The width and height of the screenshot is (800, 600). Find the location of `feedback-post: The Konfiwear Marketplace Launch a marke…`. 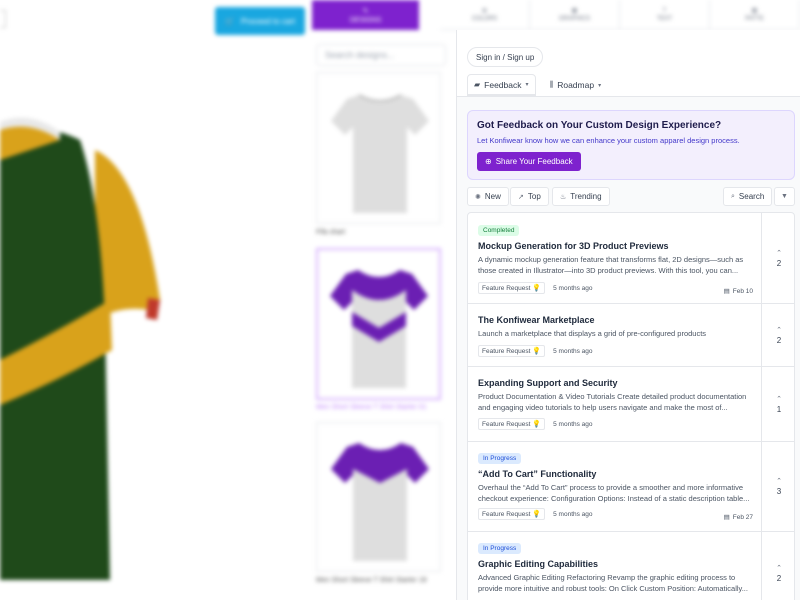

feedback-post: The Konfiwear Marketplace Launch a marke… is located at coordinates (631, 335).